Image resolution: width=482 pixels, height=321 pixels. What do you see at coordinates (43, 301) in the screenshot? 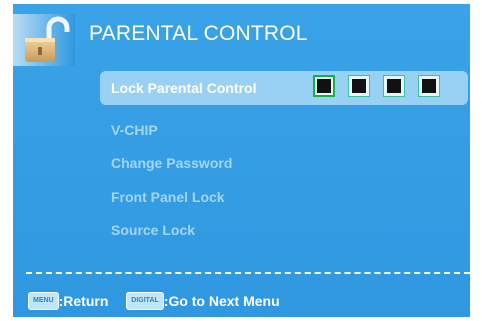
I see `menu-key-badge: MENU` at bounding box center [43, 301].